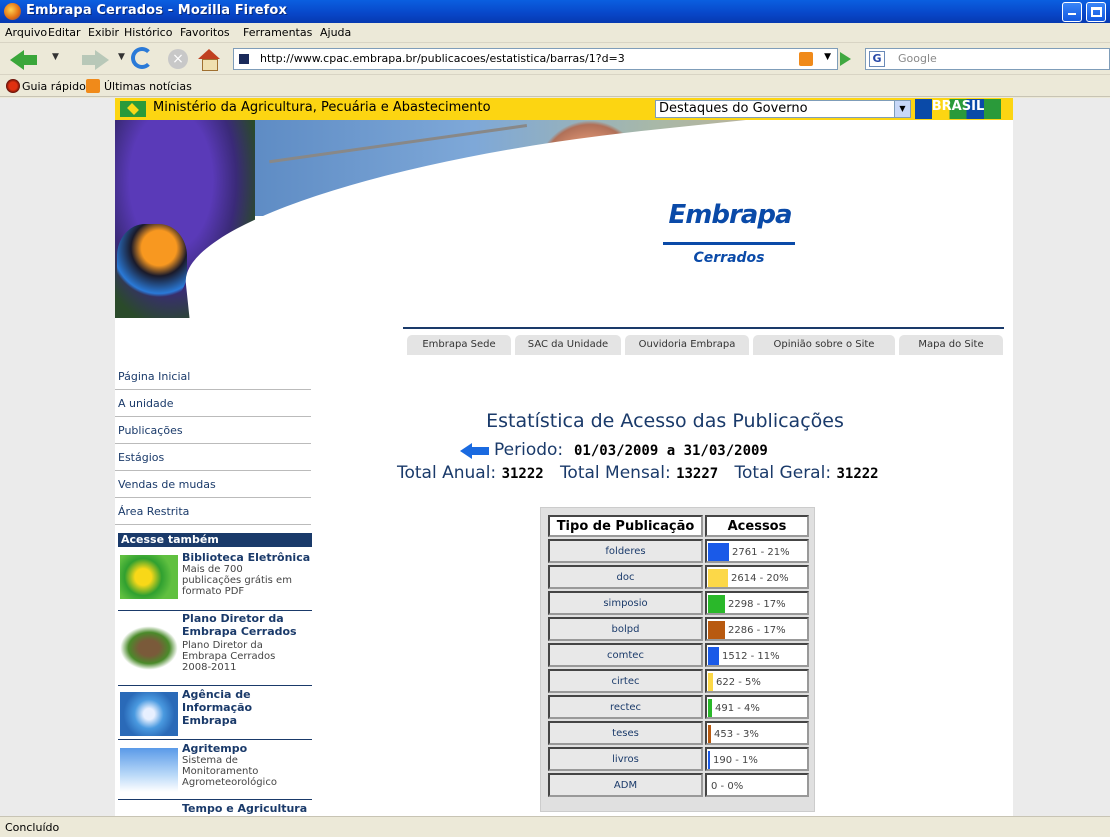 Image resolution: width=1110 pixels, height=837 pixels. Describe the element at coordinates (757, 785) in the screenshot. I see `access-count-cell: 0 - 0%` at that location.